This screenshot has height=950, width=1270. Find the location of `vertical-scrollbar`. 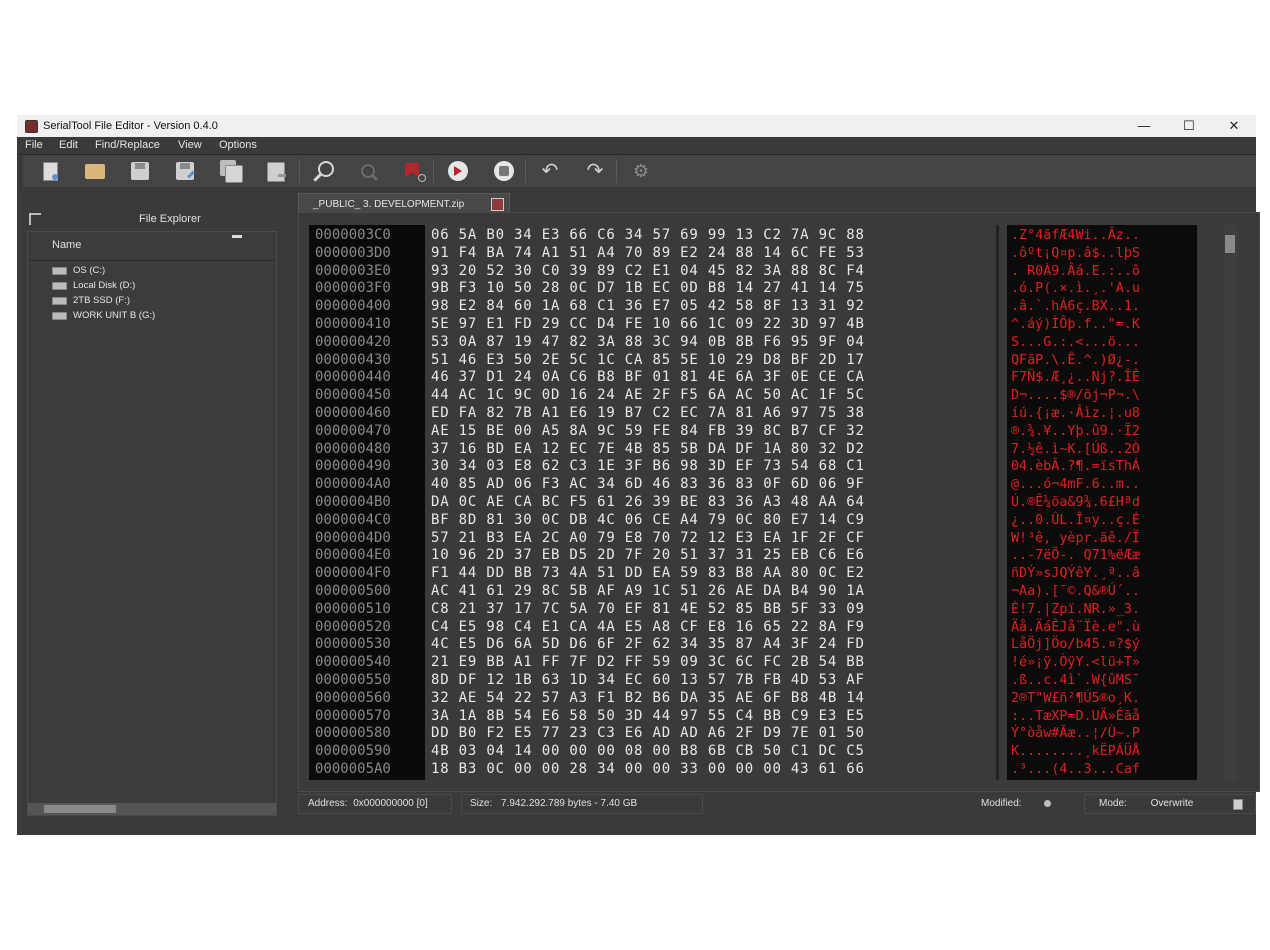

vertical-scrollbar is located at coordinates (1230, 502).